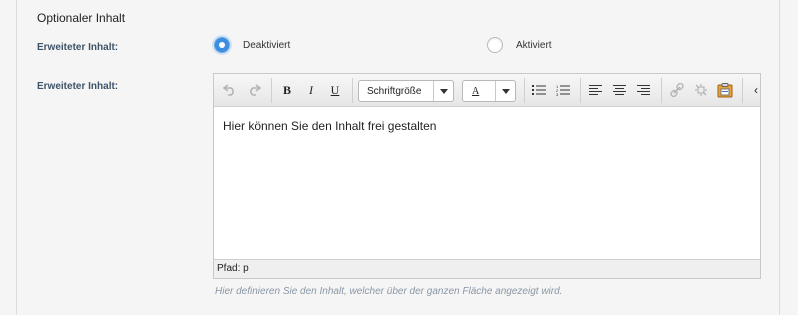  I want to click on section-title: Optionaler Inhalt, so click(81, 18).